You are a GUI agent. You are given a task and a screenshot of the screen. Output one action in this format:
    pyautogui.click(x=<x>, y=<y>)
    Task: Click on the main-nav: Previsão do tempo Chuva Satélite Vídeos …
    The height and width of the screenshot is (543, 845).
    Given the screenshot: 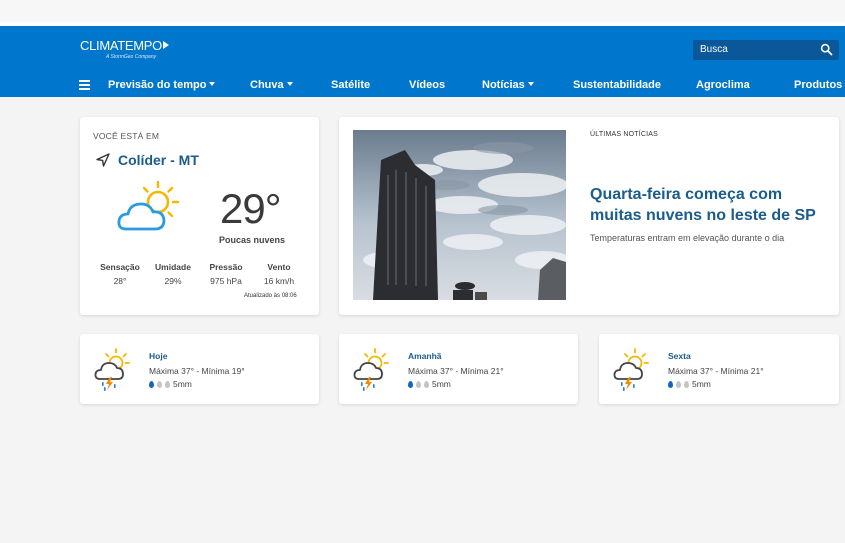 What is the action you would take?
    pyautogui.click(x=422, y=86)
    